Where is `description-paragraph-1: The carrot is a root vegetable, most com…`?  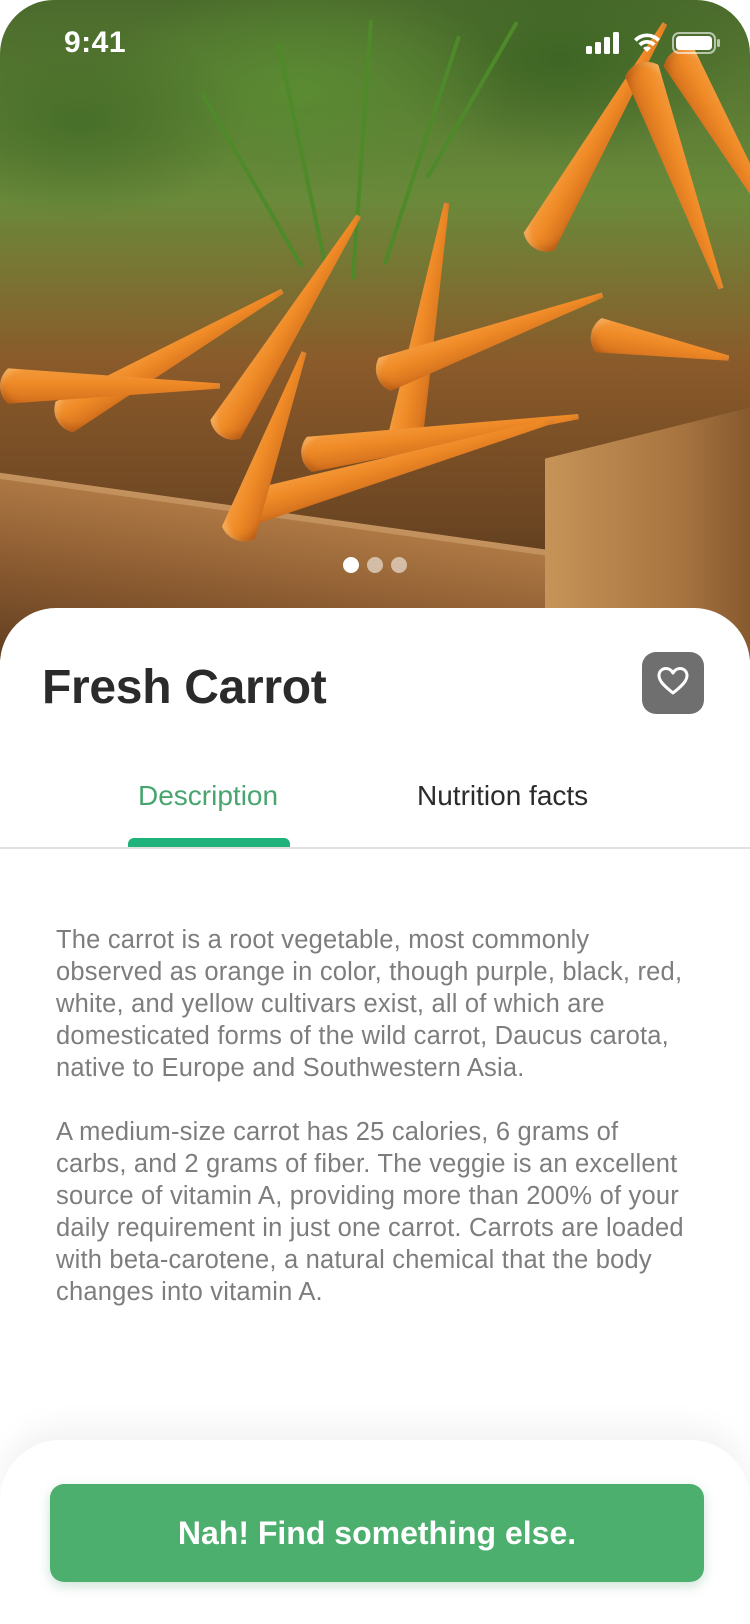 description-paragraph-1: The carrot is a root vegetable, most com… is located at coordinates (369, 1004).